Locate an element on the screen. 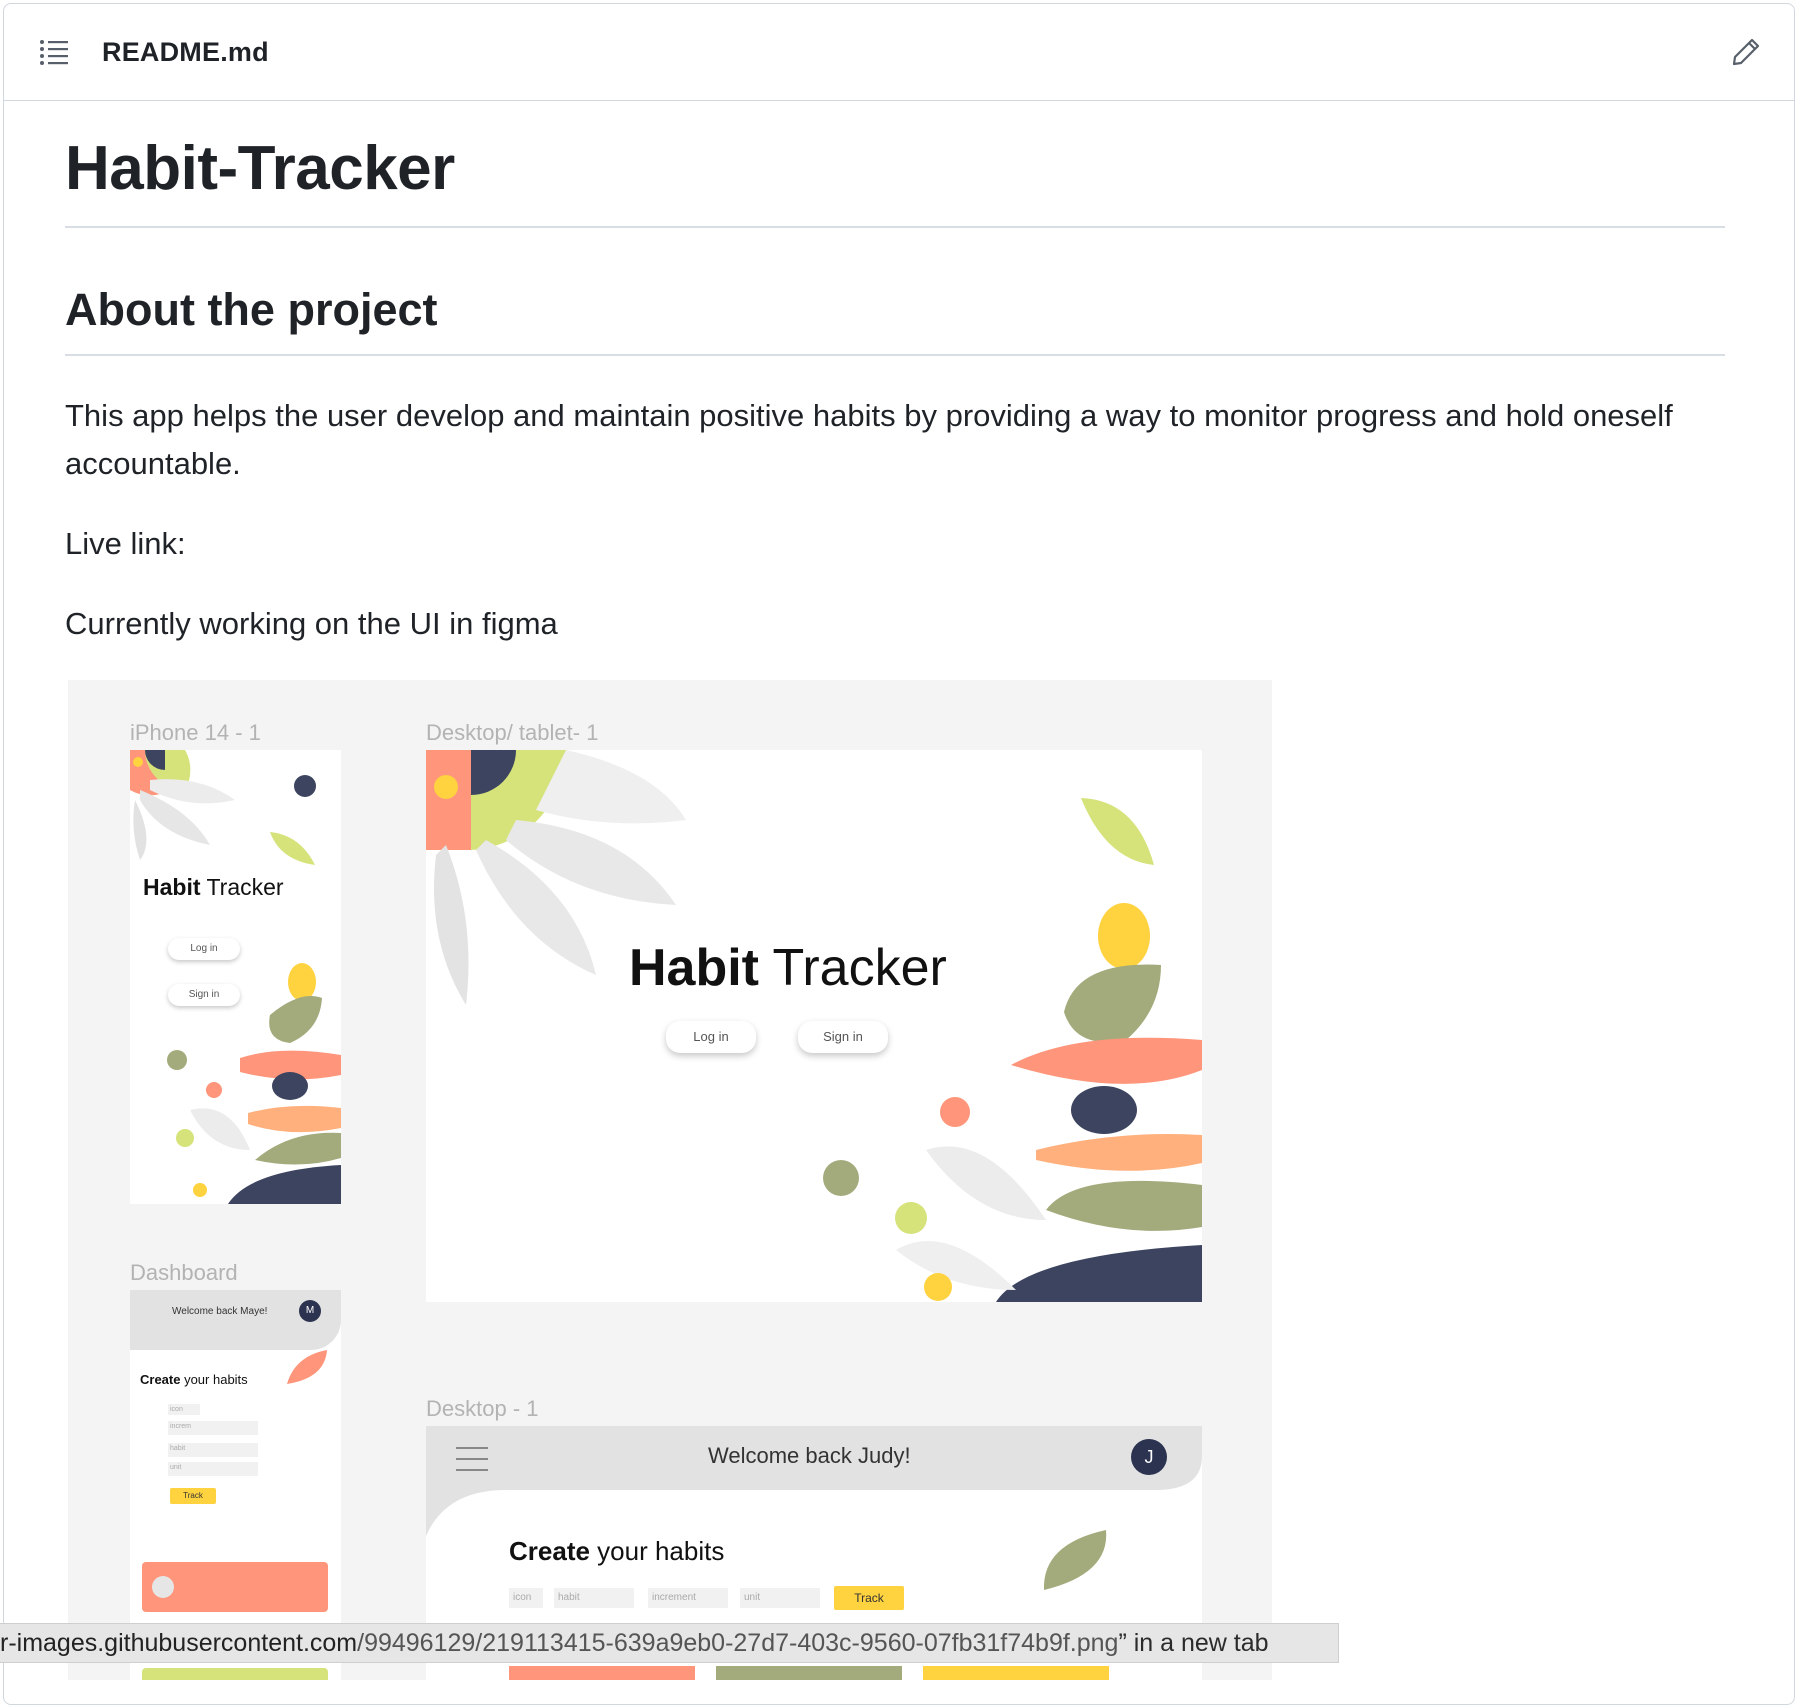 The width and height of the screenshot is (1796, 1705). list-icon is located at coordinates (54, 52).